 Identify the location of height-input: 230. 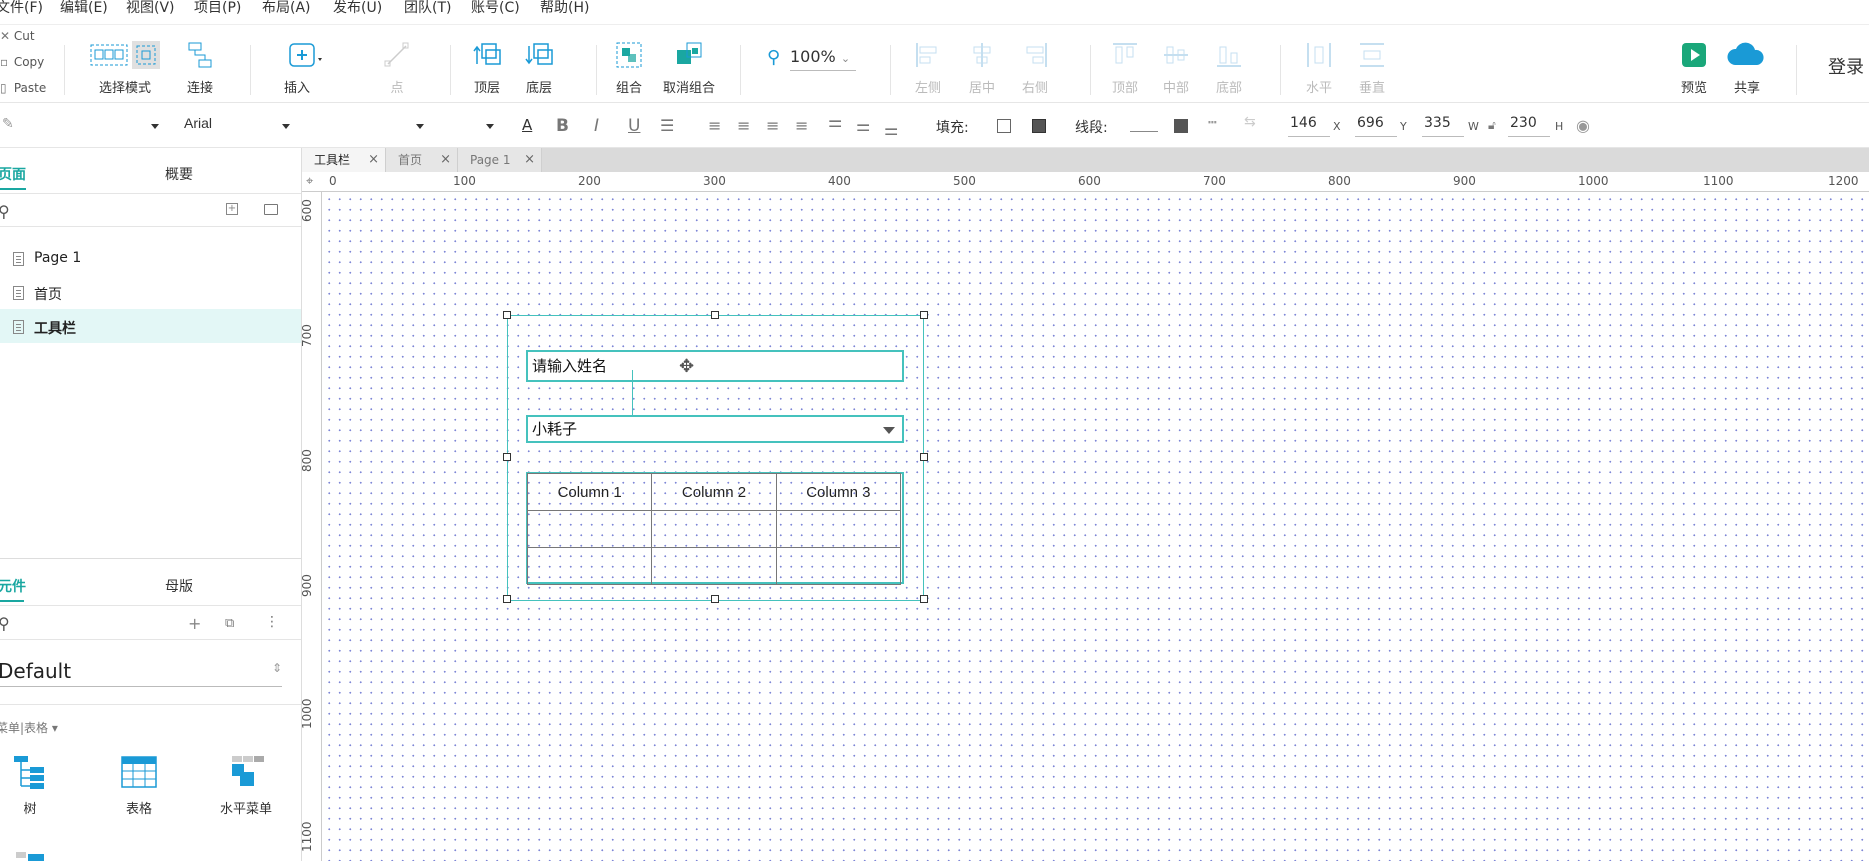
(1529, 126).